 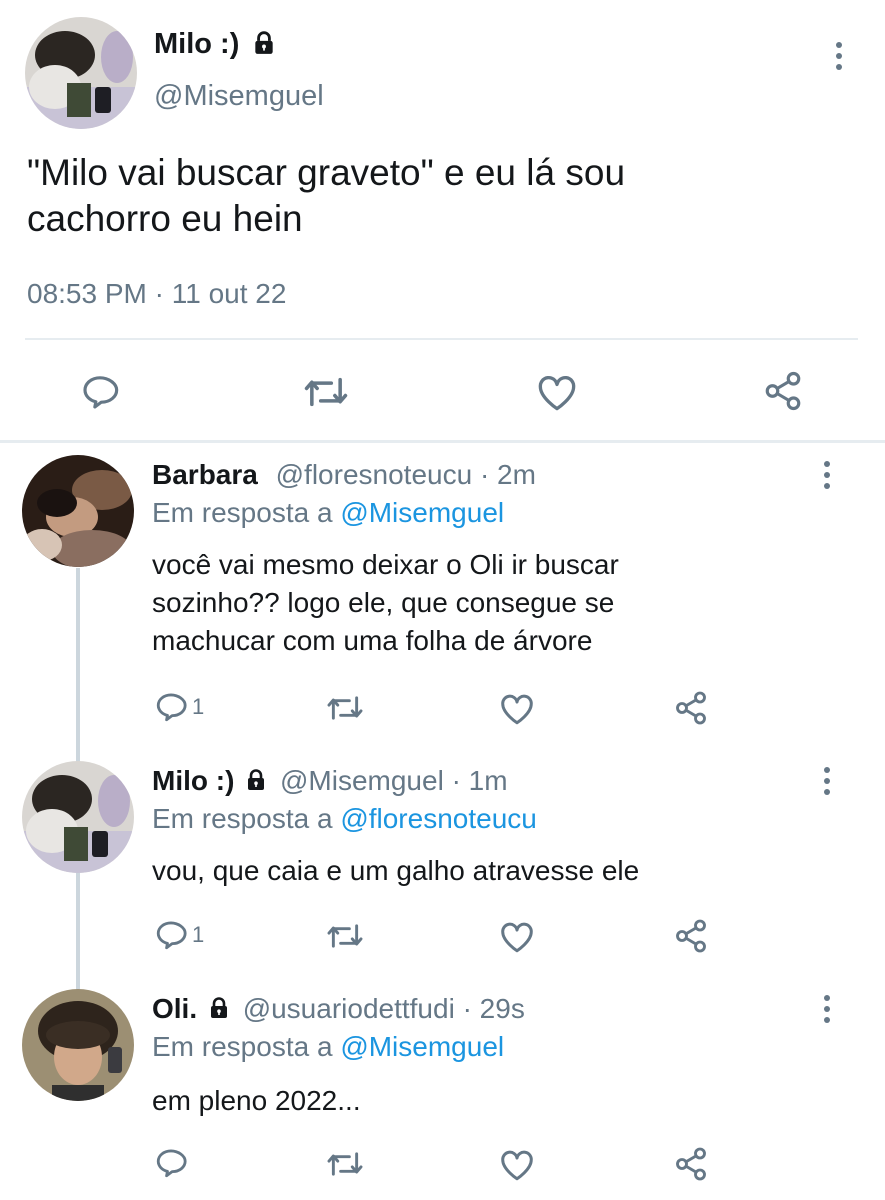 What do you see at coordinates (396, 870) in the screenshot?
I see `tweet-text: vou, que caia e um galho atravesse ele` at bounding box center [396, 870].